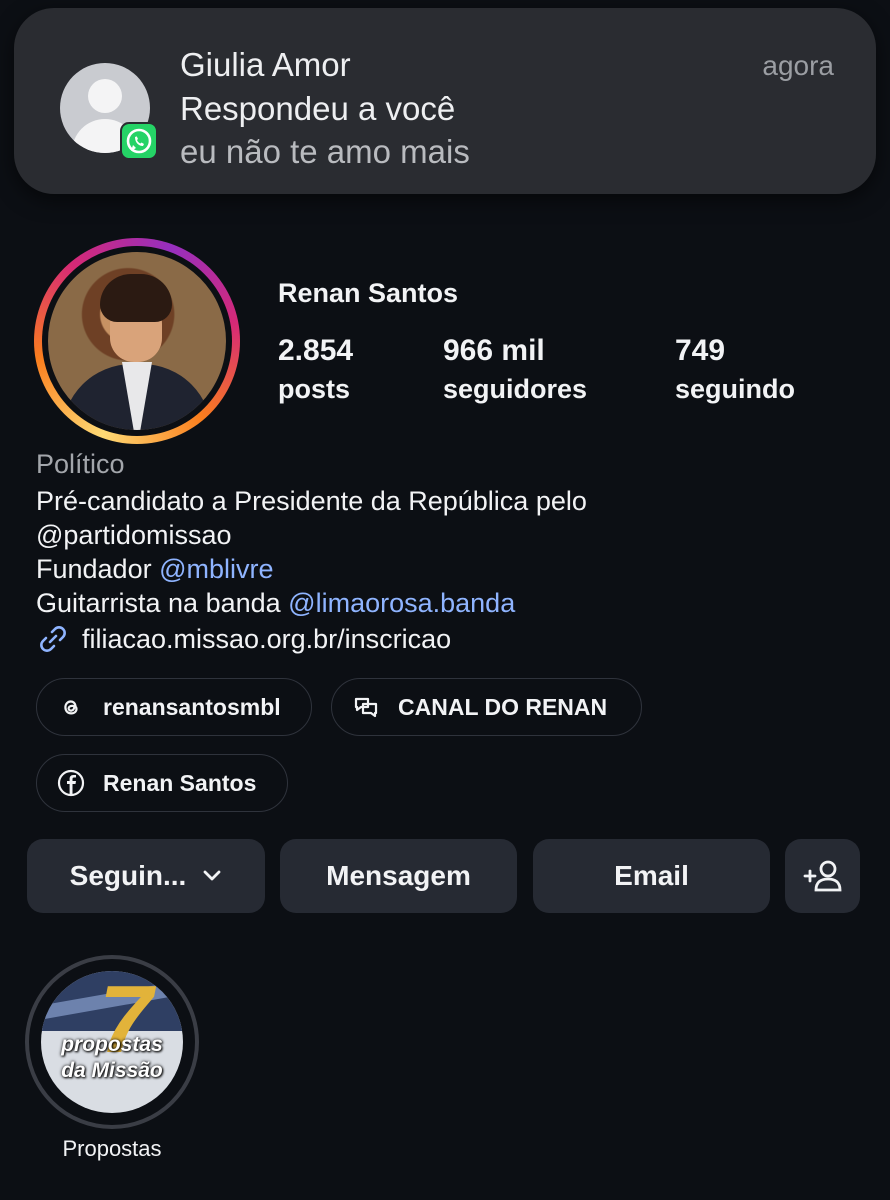  I want to click on bio-mention-limaorosa: @limaorosa.banda, so click(401, 603).